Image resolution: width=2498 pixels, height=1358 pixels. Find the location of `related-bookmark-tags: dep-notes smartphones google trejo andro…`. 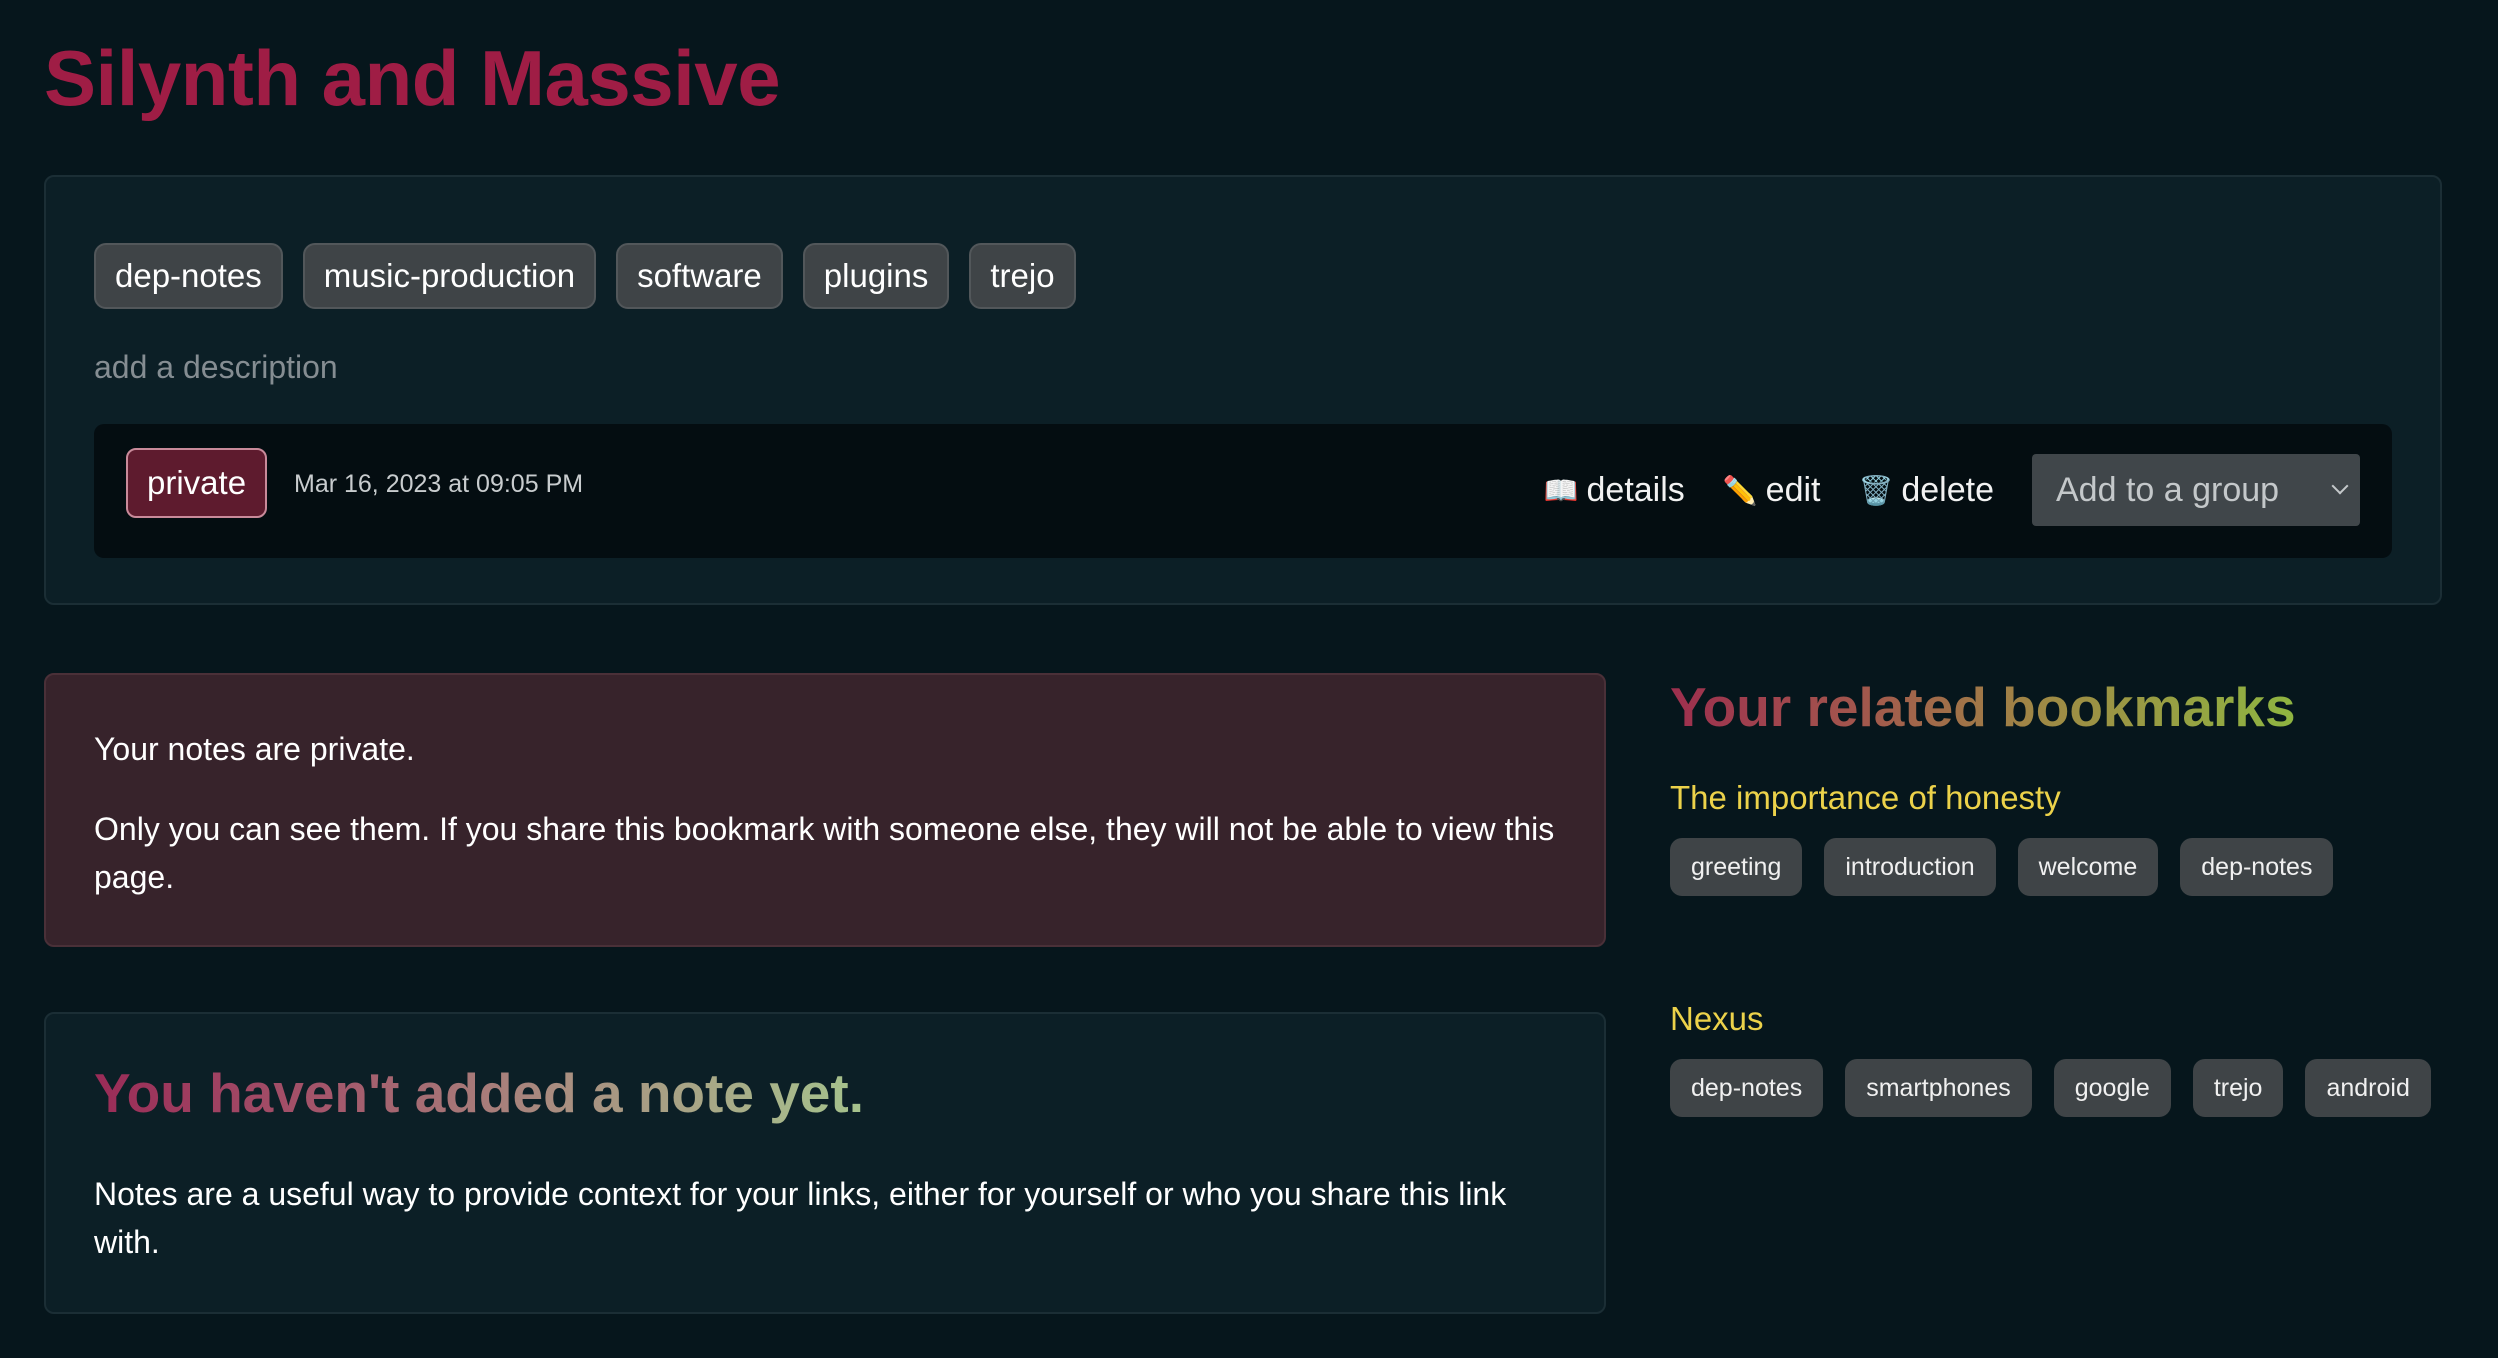

related-bookmark-tags: dep-notes smartphones google trejo andro… is located at coordinates (2060, 1088).